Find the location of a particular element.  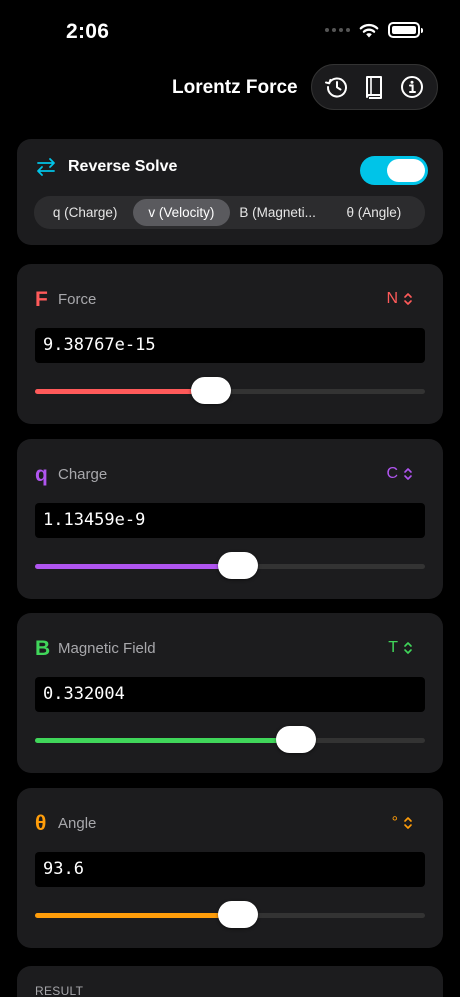

angle-symbol: θ is located at coordinates (41, 823).